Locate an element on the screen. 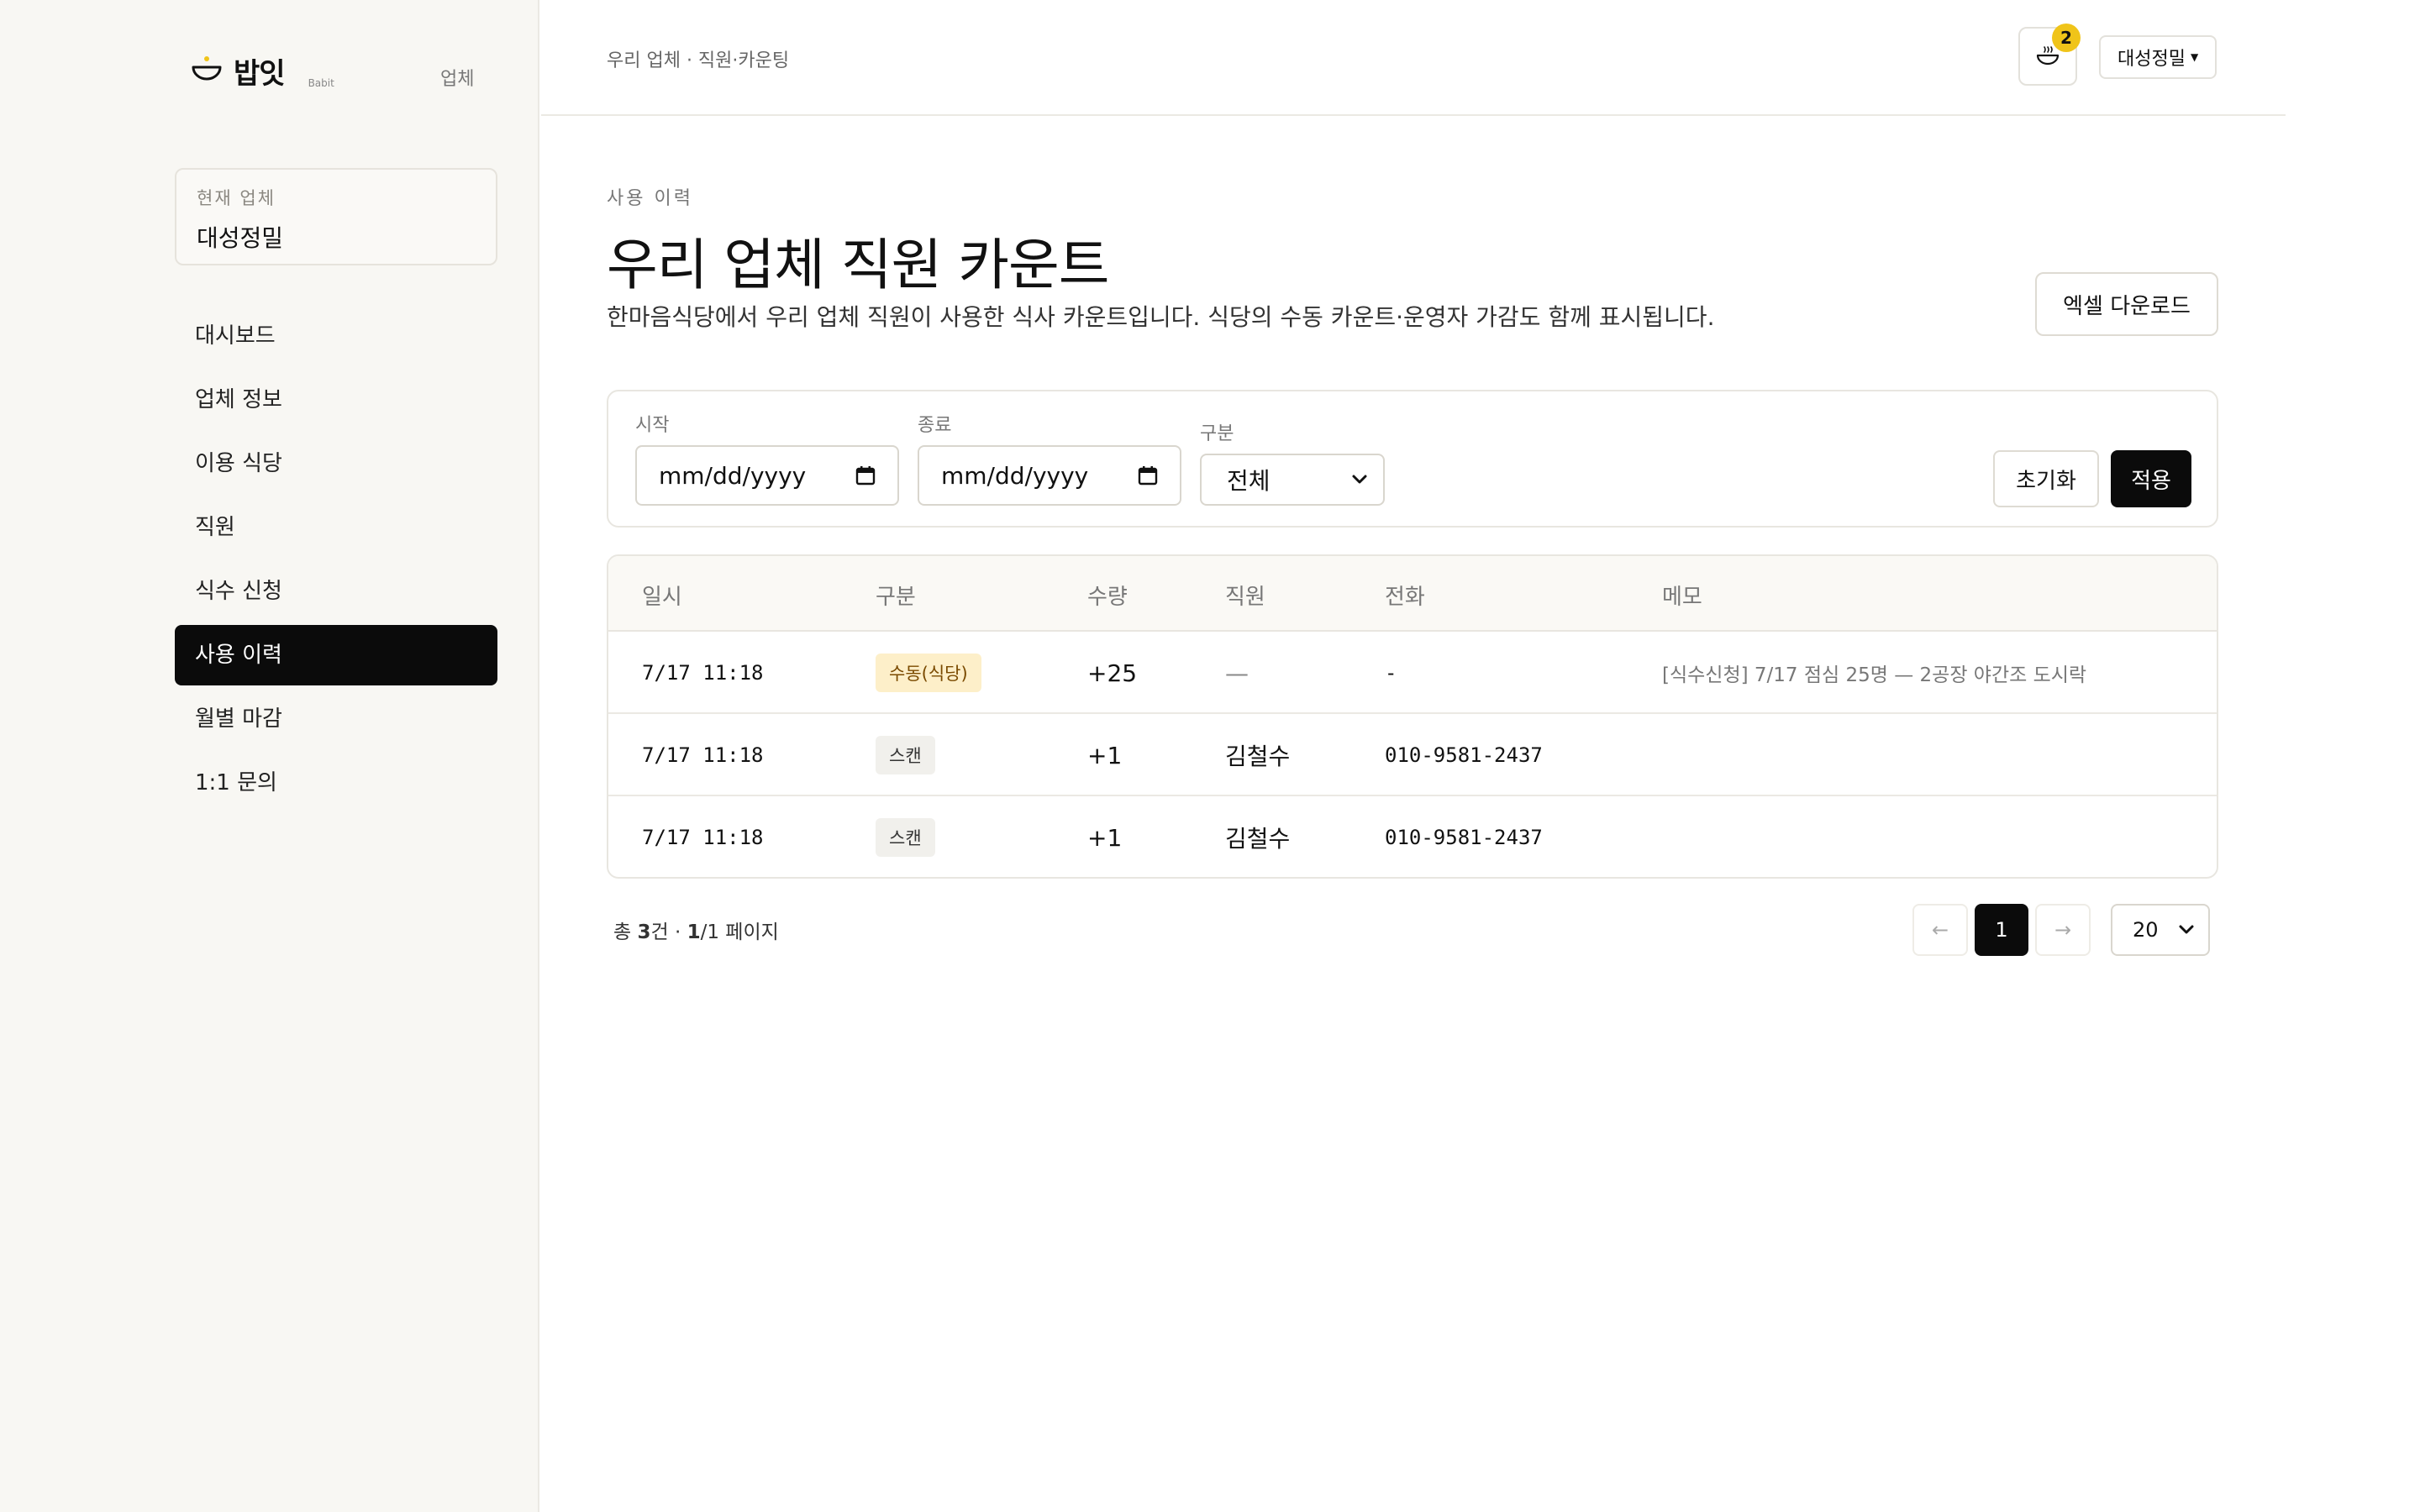 This screenshot has height=1512, width=2420. sidebar-item-dashboard: 대시보드 is located at coordinates (336, 336).